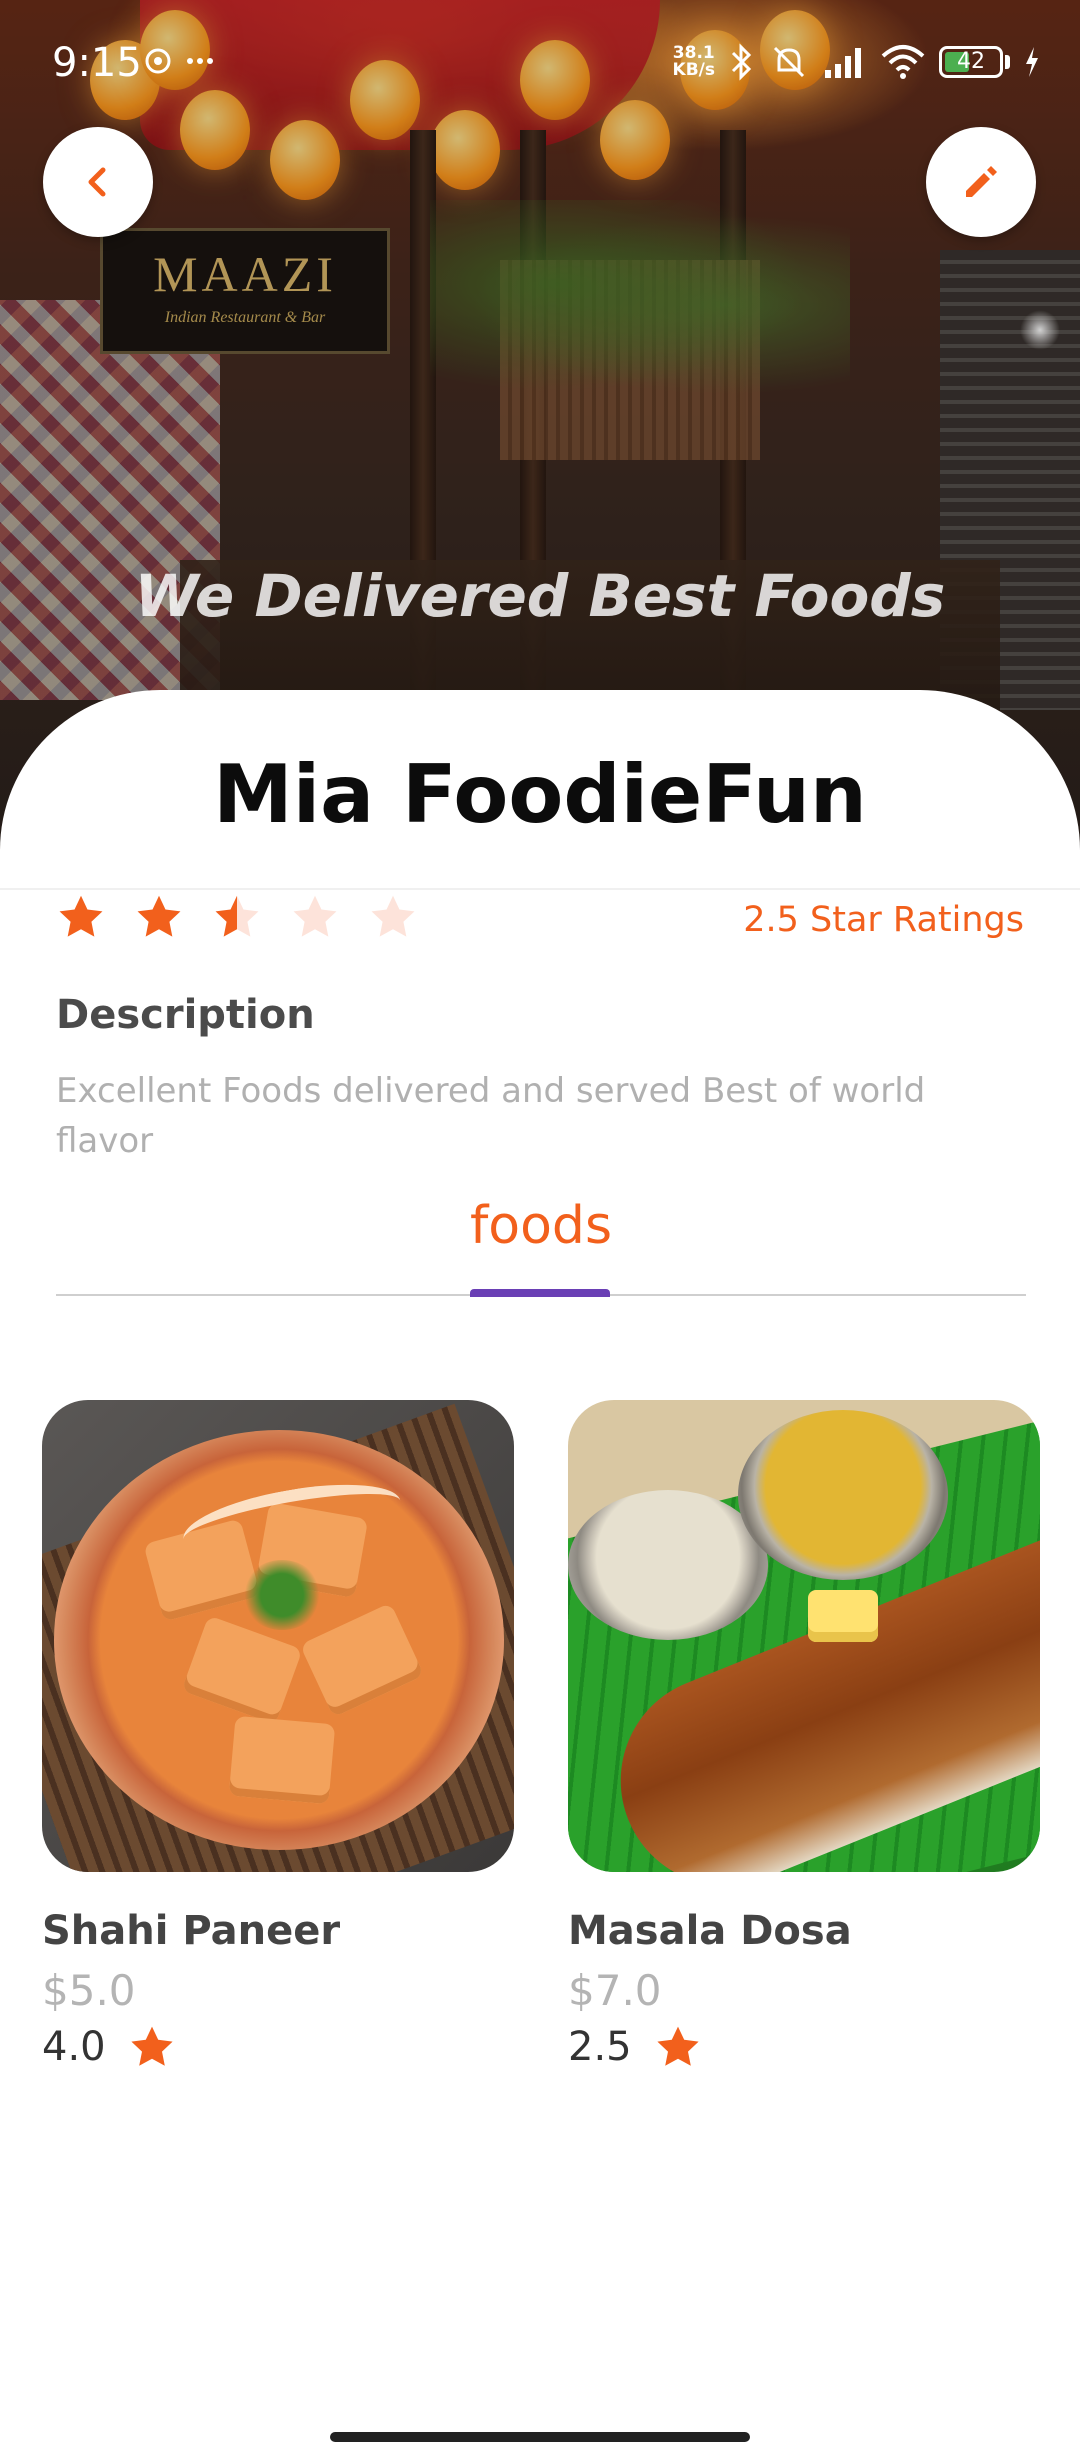 The height and width of the screenshot is (2460, 1080). I want to click on chevron-left-icon, so click(97, 182).